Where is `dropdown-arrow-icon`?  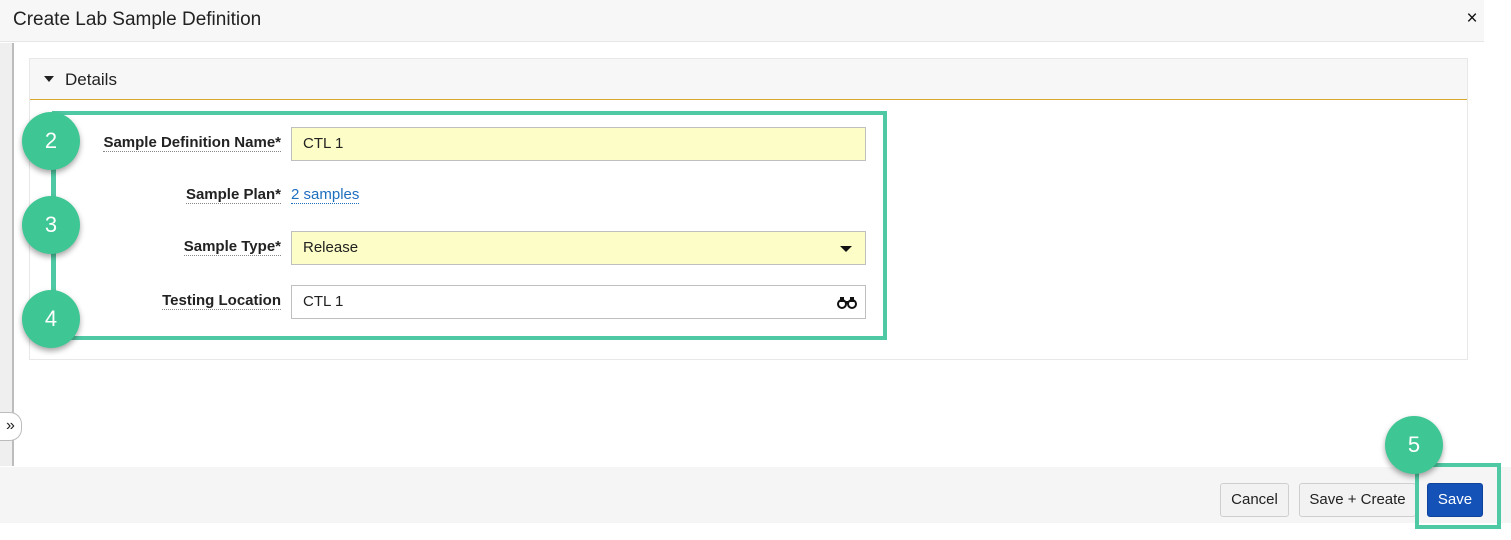
dropdown-arrow-icon is located at coordinates (846, 249).